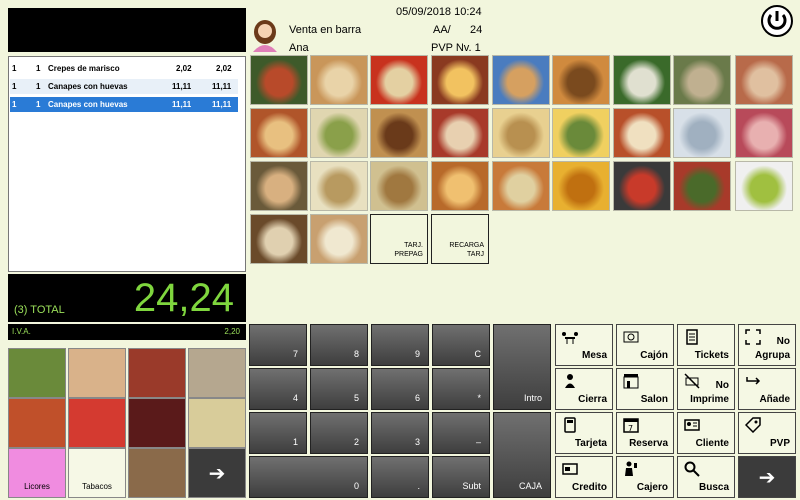 This screenshot has height=500, width=800. Describe the element at coordinates (278, 433) in the screenshot. I see `key-1: 1` at that location.